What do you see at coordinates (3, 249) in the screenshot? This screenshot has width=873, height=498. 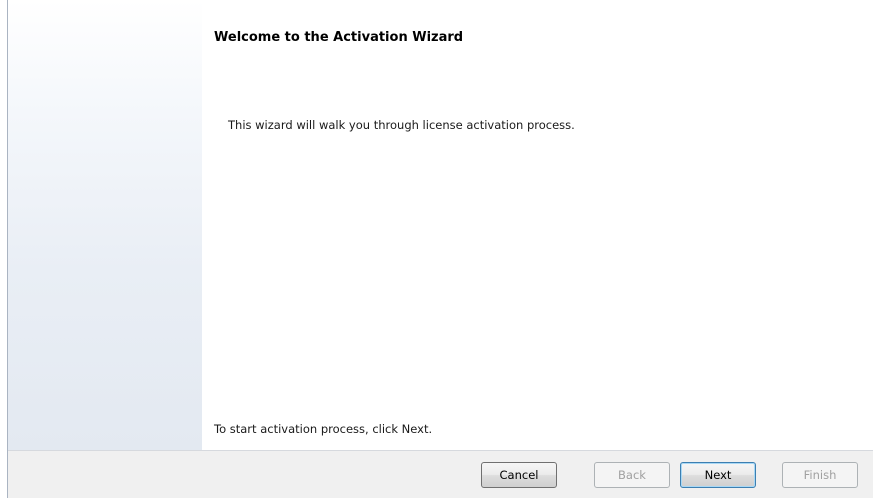 I see `window-left-edge` at bounding box center [3, 249].